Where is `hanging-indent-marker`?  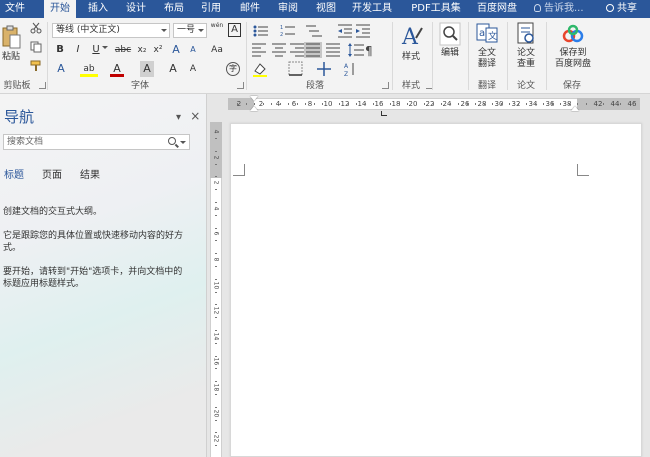 hanging-indent-marker is located at coordinates (254, 108).